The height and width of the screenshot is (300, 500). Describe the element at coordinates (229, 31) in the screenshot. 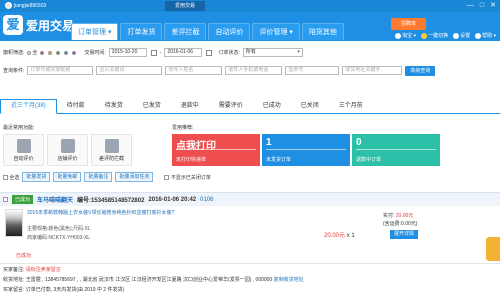

I see `nav-auto-review: 自动评价` at that location.